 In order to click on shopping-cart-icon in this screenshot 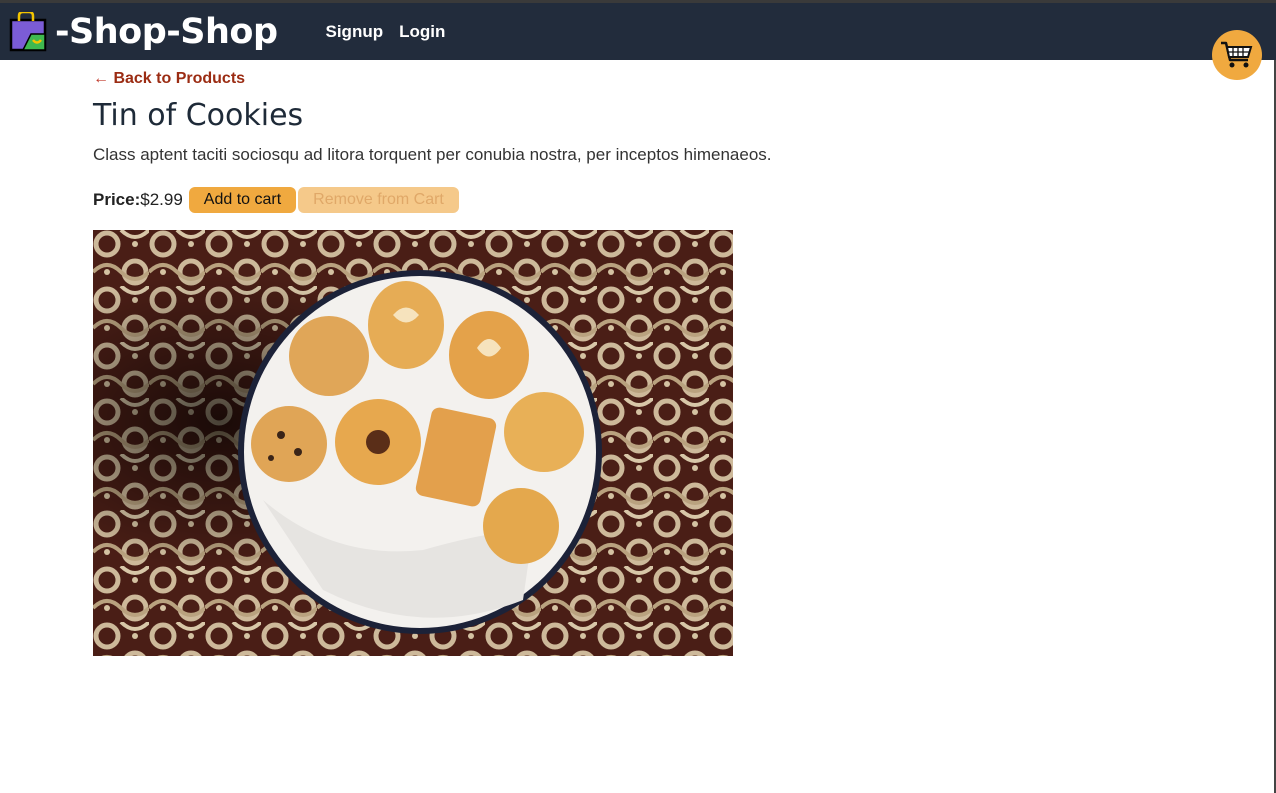, I will do `click(1237, 54)`.